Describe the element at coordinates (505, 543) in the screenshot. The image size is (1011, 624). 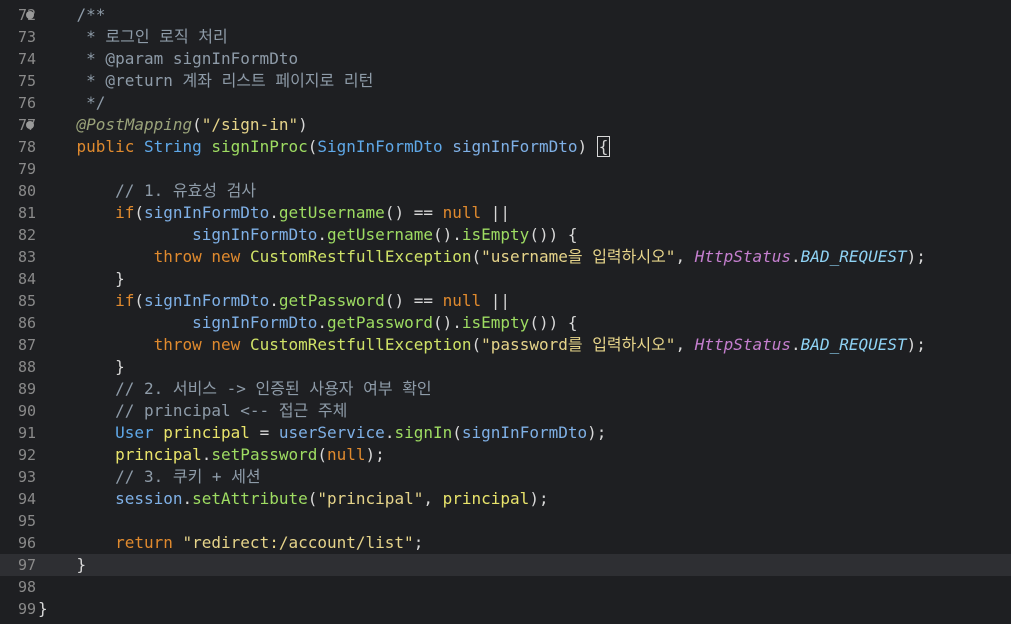
I see `code-line: 96 return "redirect:/account/list";` at that location.